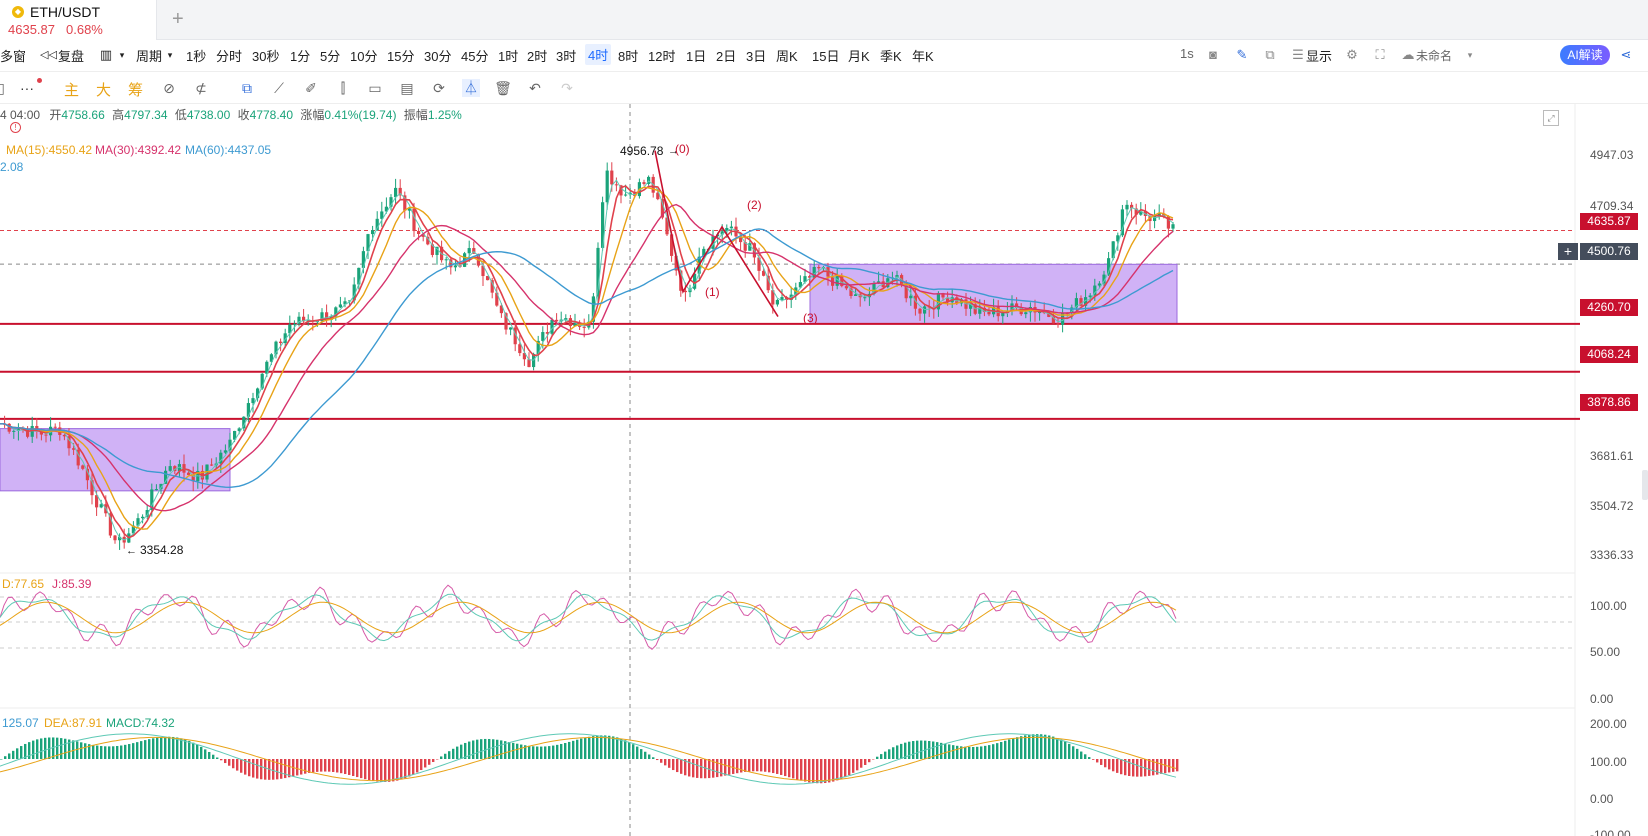 Image resolution: width=1648 pixels, height=836 pixels. Describe the element at coordinates (588, 617) in the screenshot. I see `kdj-d-line` at that location.